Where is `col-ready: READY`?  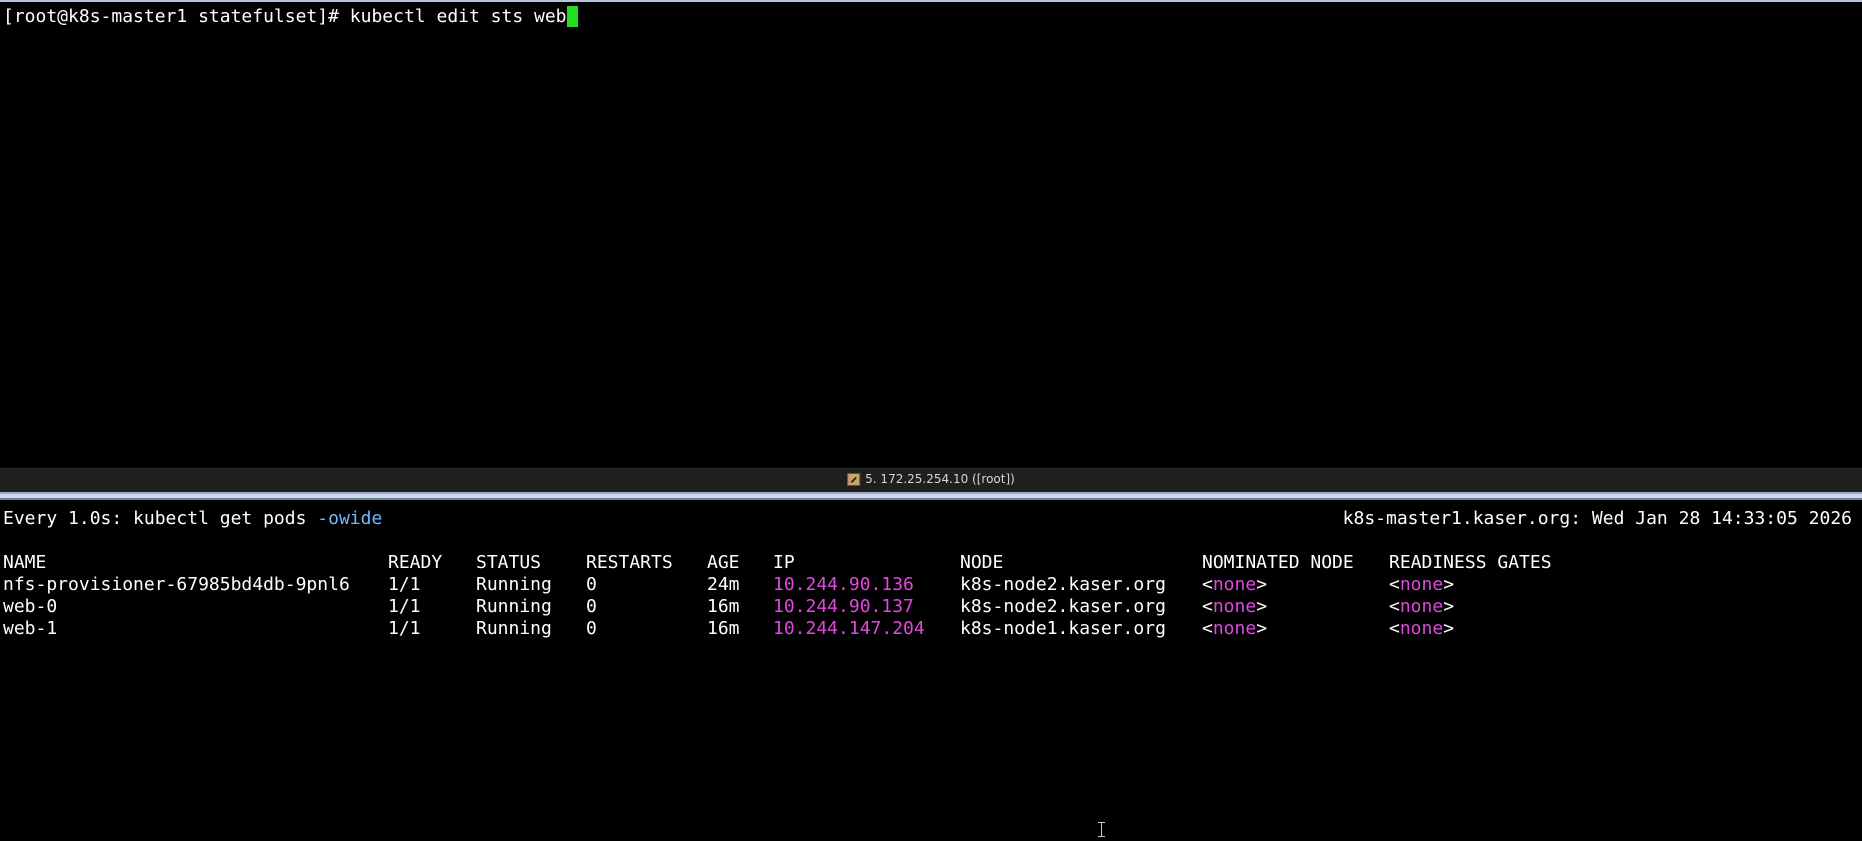
col-ready: READY is located at coordinates (415, 562).